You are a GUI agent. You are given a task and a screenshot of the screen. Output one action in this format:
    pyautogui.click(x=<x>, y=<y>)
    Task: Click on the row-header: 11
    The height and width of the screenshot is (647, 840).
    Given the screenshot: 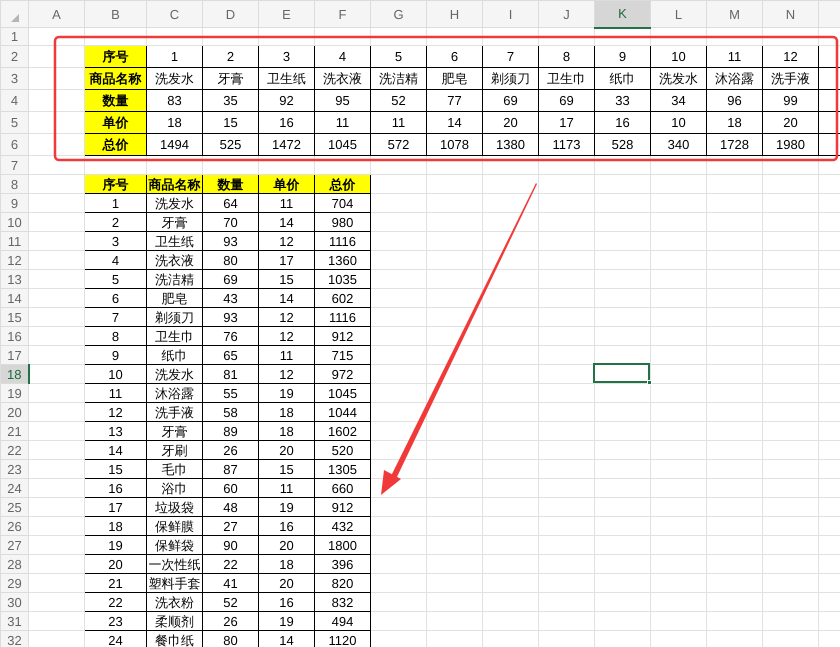 What is the action you would take?
    pyautogui.click(x=14, y=241)
    